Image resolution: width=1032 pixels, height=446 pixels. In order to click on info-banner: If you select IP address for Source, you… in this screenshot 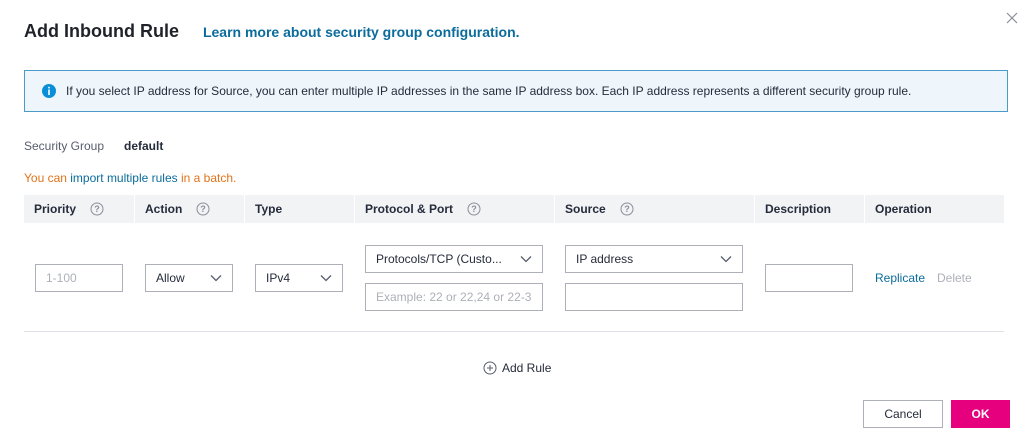, I will do `click(516, 91)`.